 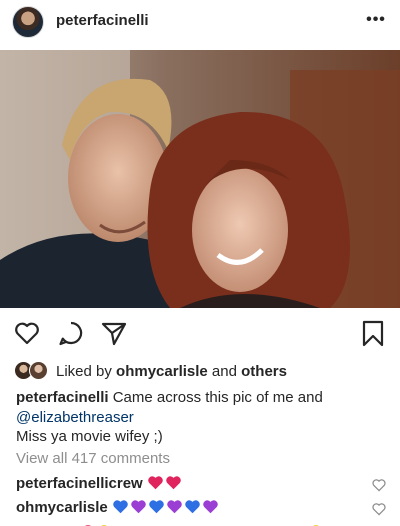 I want to click on liked-by-user: ohmycarlisle, so click(x=162, y=371).